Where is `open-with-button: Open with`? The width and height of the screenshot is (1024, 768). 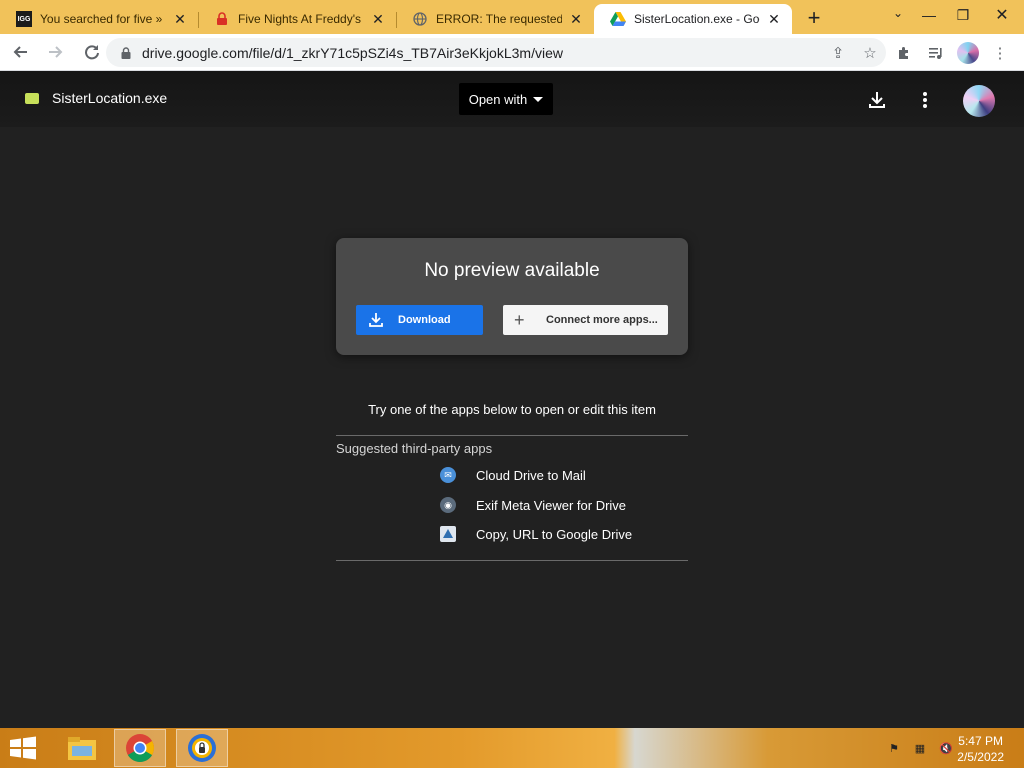 open-with-button: Open with is located at coordinates (506, 99).